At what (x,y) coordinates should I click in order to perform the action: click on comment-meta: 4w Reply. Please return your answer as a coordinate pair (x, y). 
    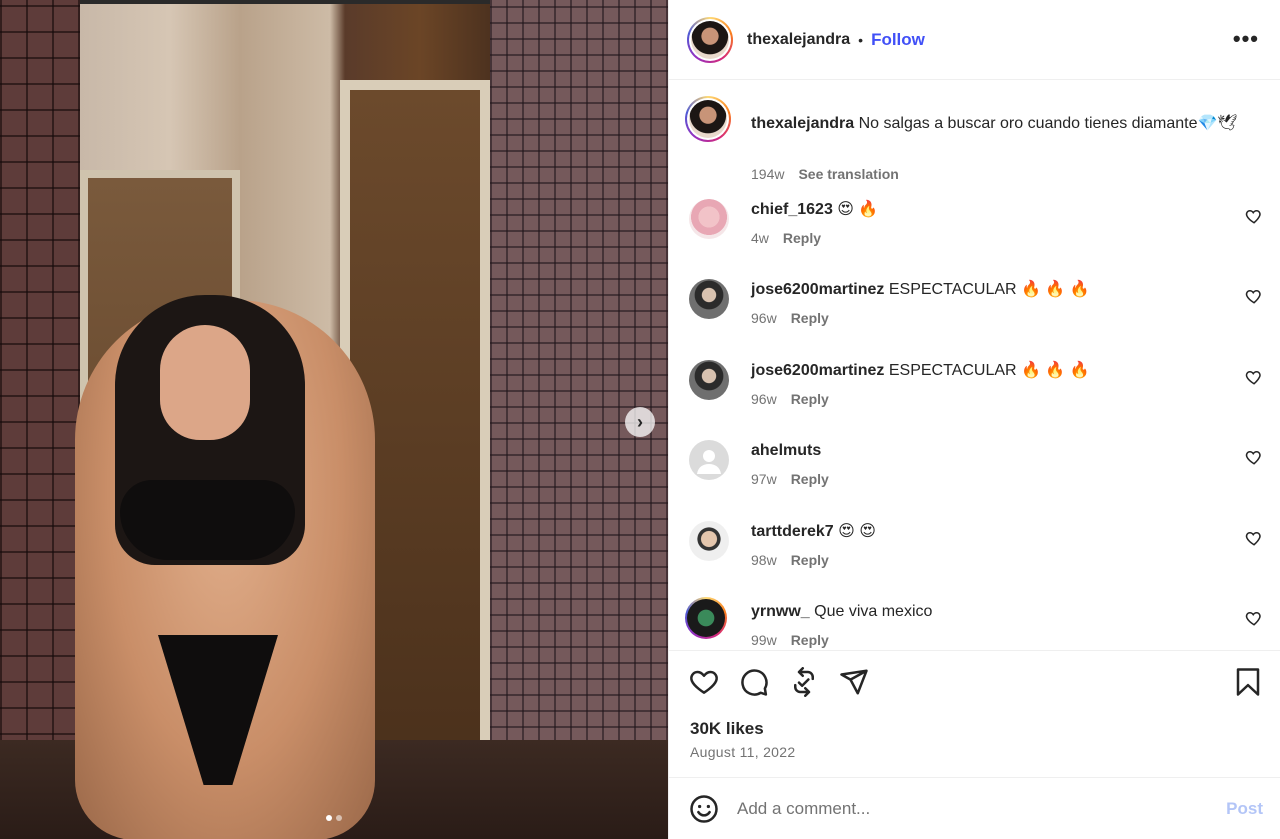
    Looking at the image, I should click on (786, 238).